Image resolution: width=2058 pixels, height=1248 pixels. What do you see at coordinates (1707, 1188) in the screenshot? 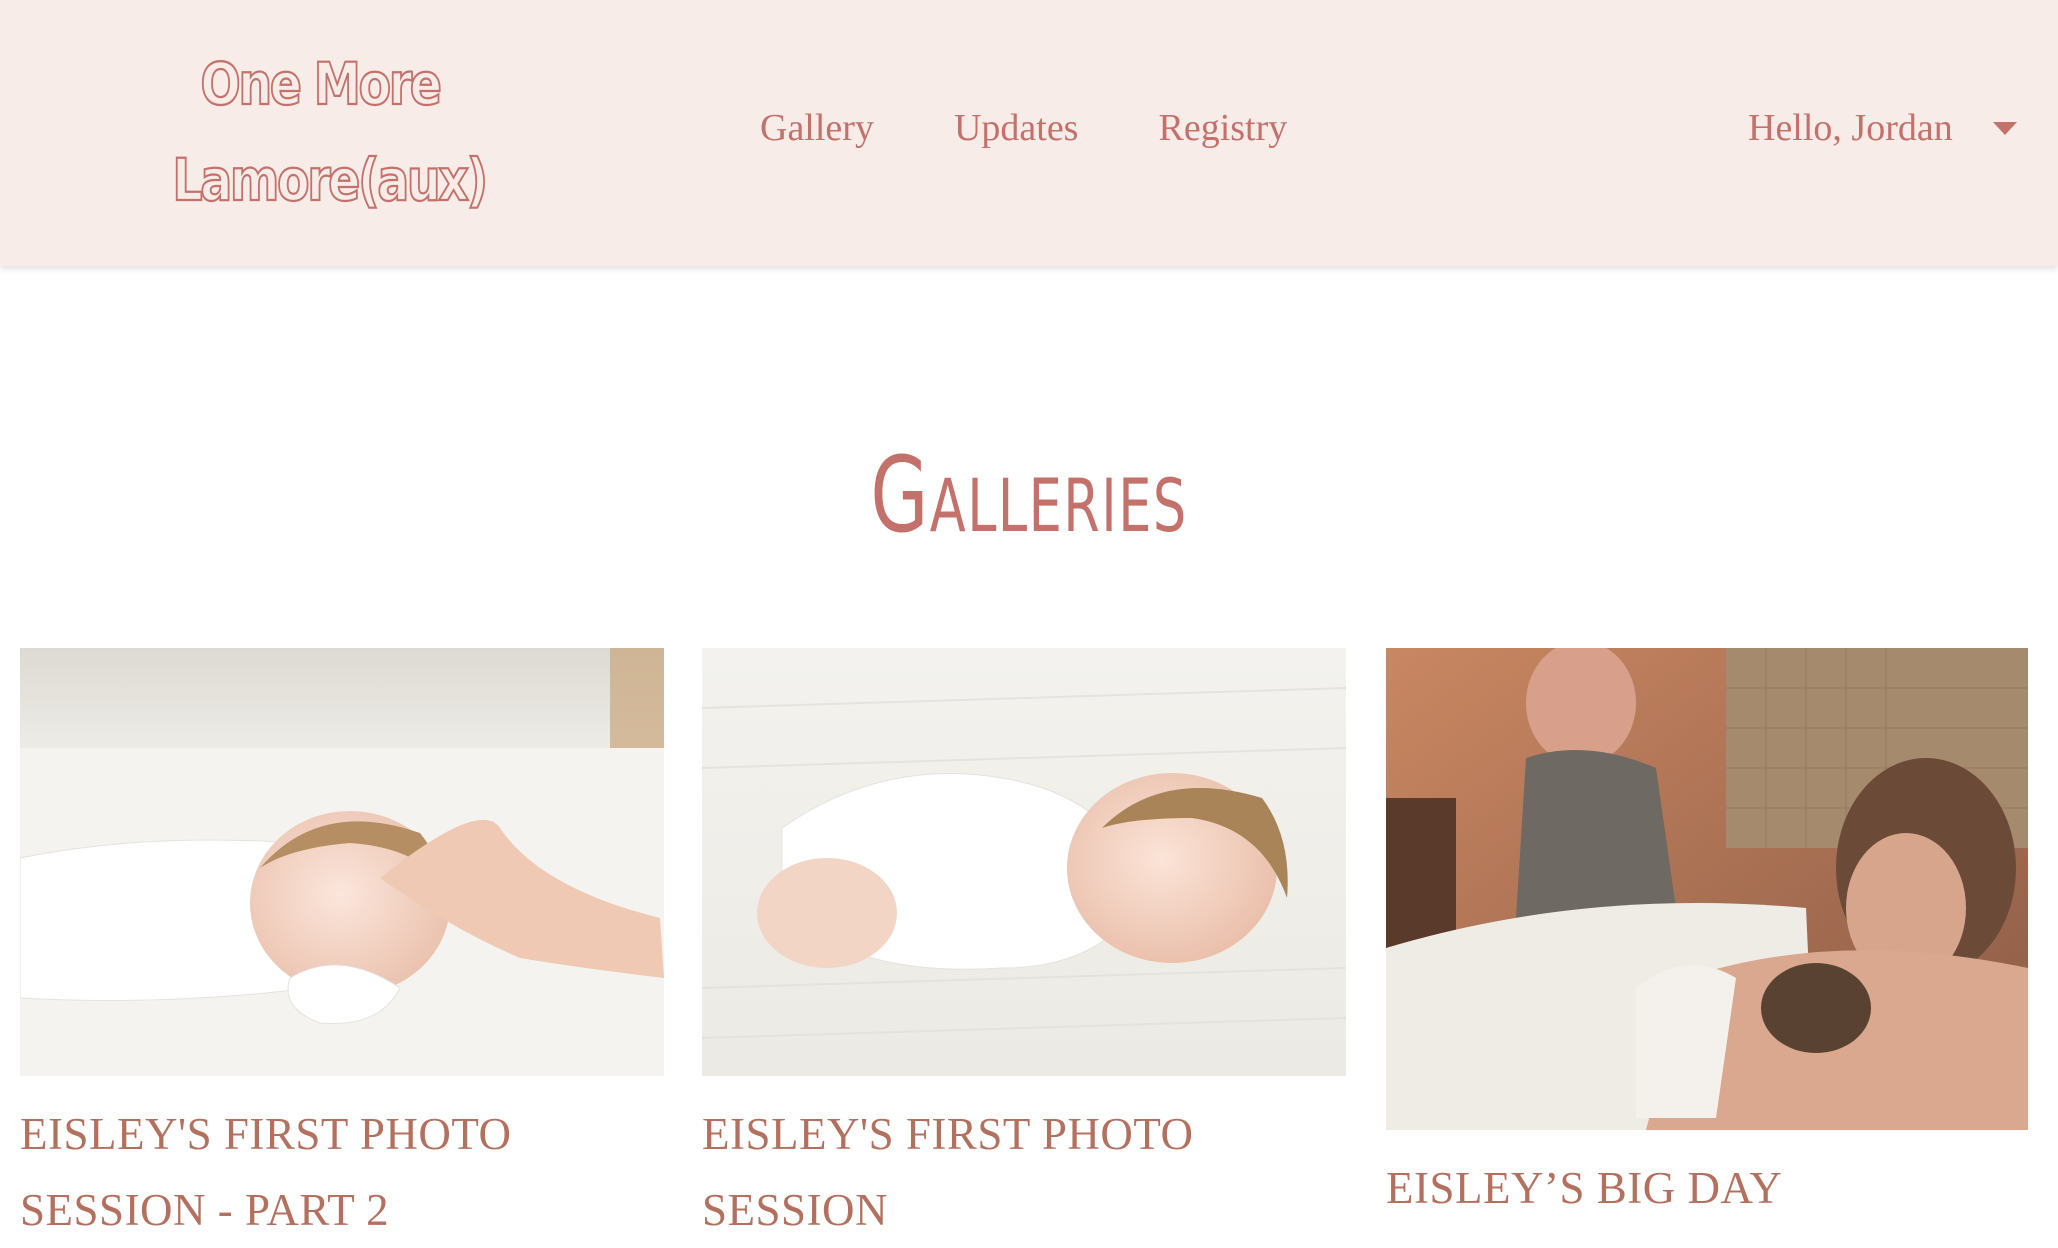
I see `gallery-title: Eisley’s Big Day` at bounding box center [1707, 1188].